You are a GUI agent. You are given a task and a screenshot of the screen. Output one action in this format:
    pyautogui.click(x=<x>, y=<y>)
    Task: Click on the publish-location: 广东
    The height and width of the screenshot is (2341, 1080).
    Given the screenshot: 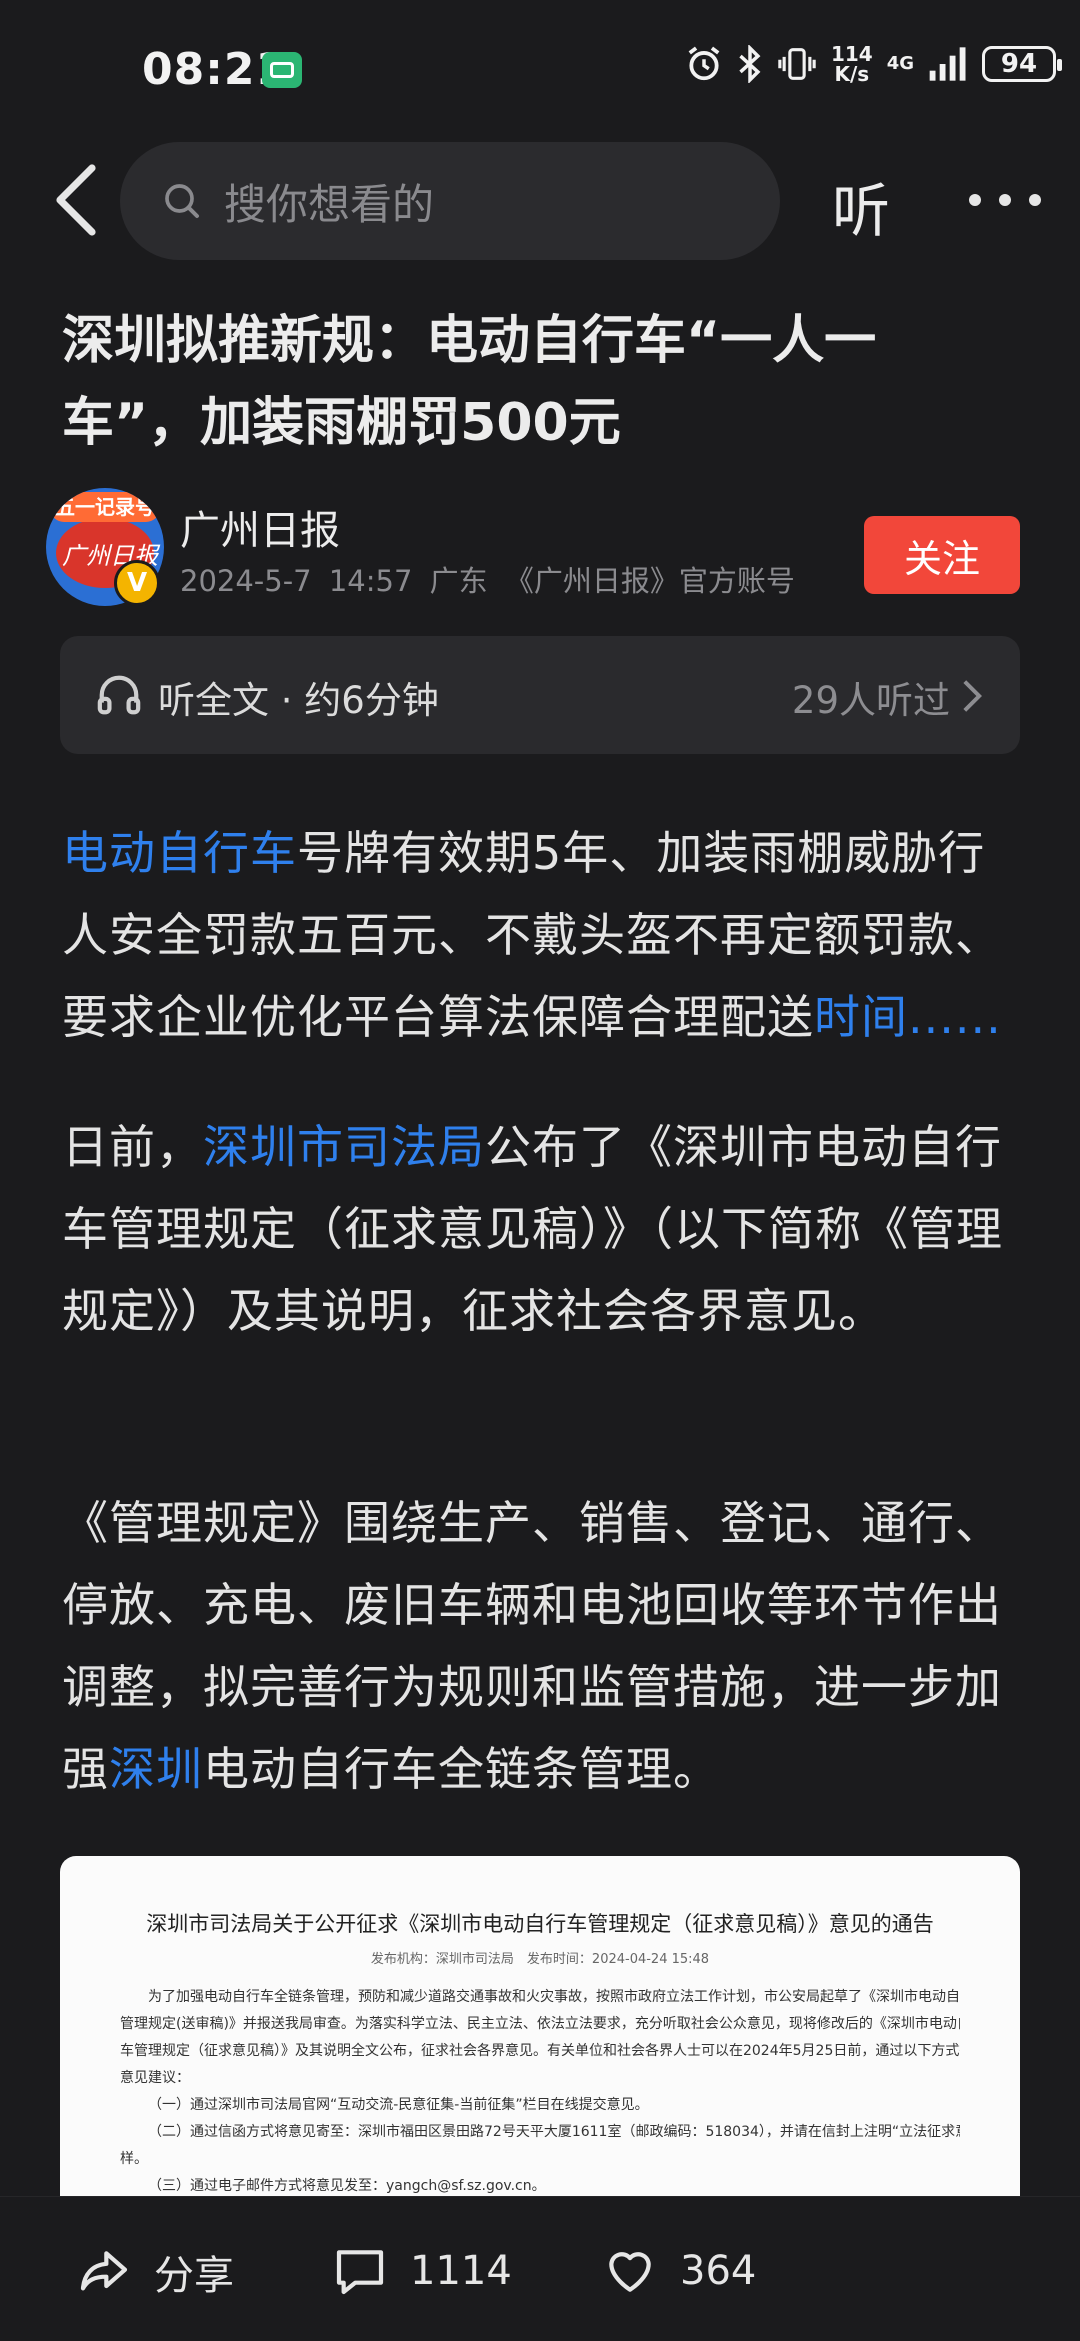 What is the action you would take?
    pyautogui.click(x=458, y=581)
    